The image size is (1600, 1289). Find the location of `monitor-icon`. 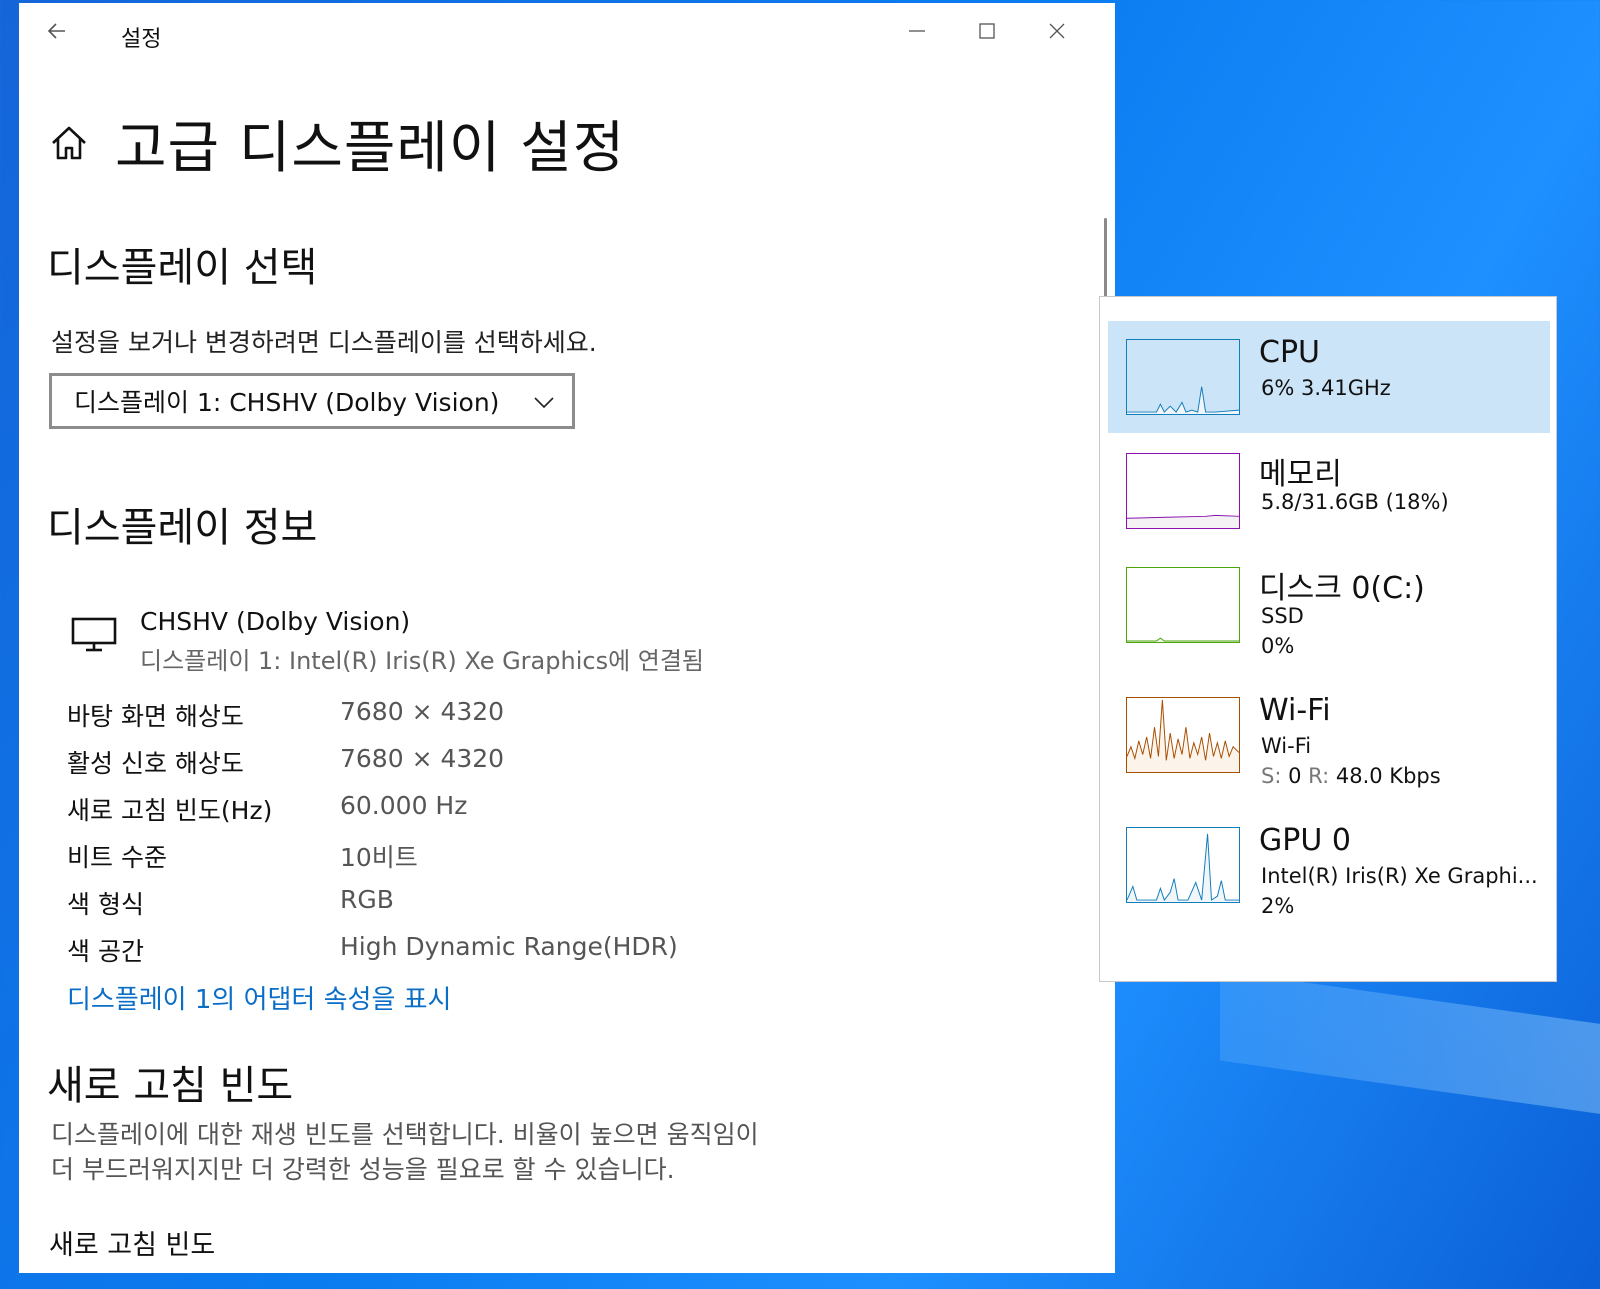

monitor-icon is located at coordinates (94, 634).